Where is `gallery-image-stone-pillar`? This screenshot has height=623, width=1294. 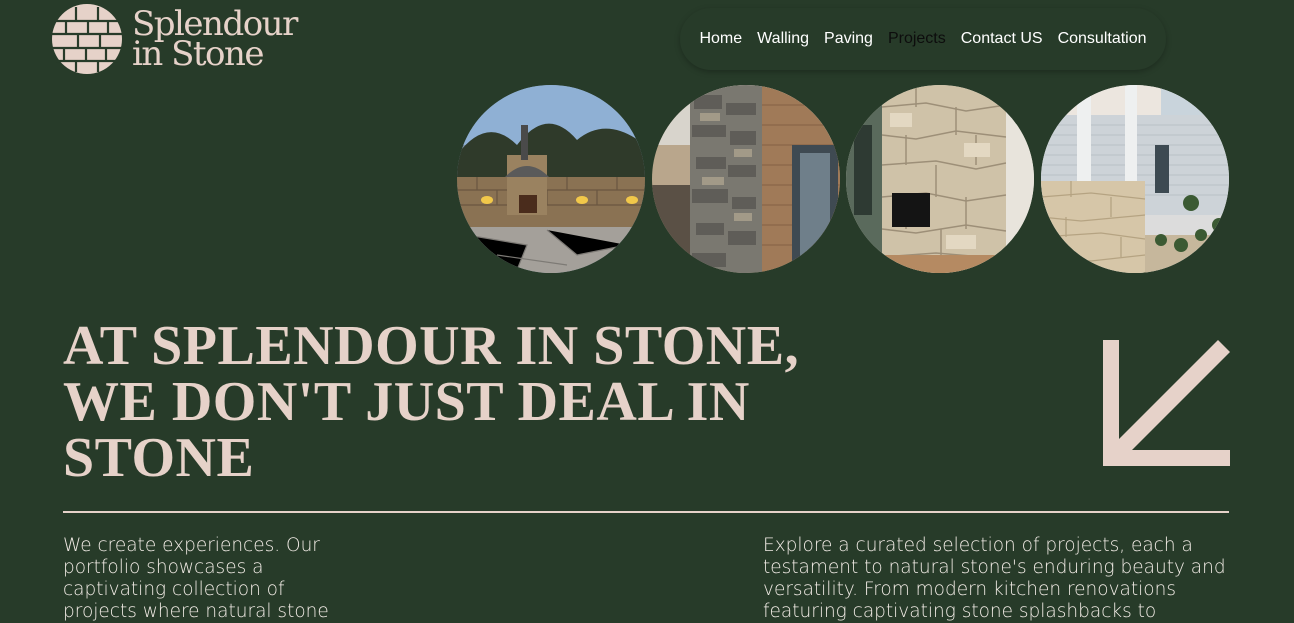 gallery-image-stone-pillar is located at coordinates (746, 179).